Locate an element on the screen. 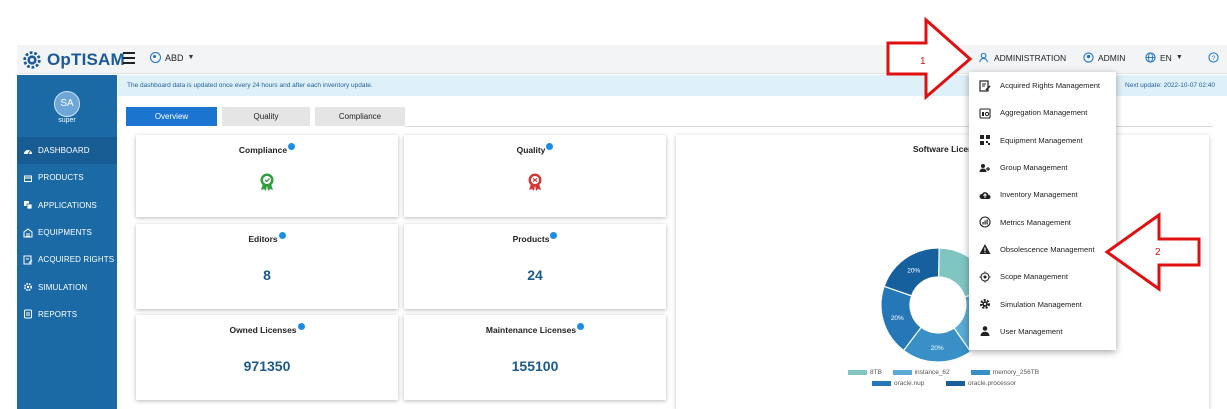 The width and height of the screenshot is (1227, 409). sidebar-item-label: APPLICATIONS is located at coordinates (67, 205).